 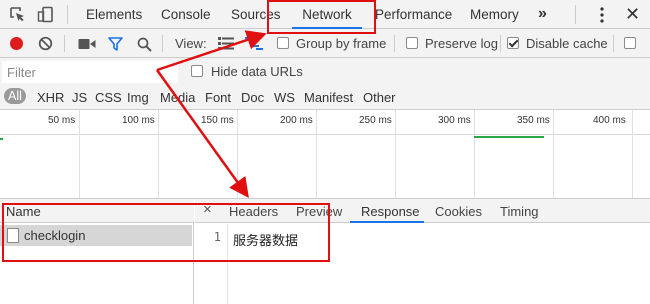 I want to click on timeline-tick-label: 300 ms, so click(x=454, y=120).